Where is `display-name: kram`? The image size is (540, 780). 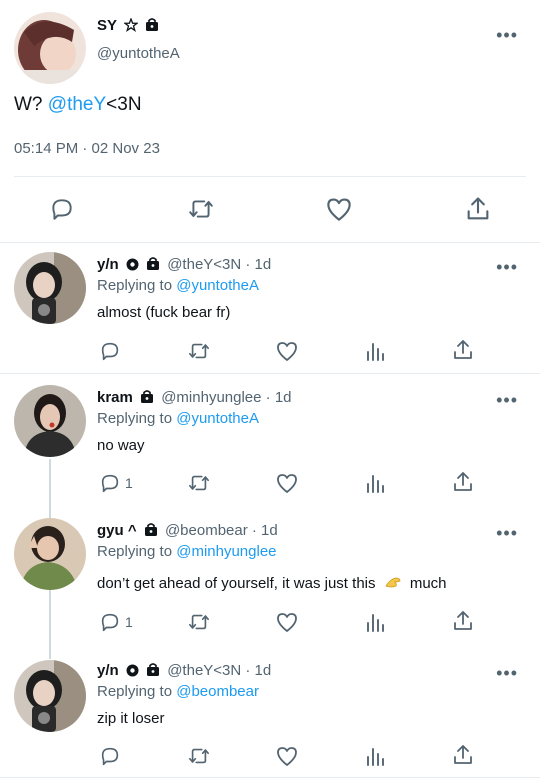
display-name: kram is located at coordinates (115, 397).